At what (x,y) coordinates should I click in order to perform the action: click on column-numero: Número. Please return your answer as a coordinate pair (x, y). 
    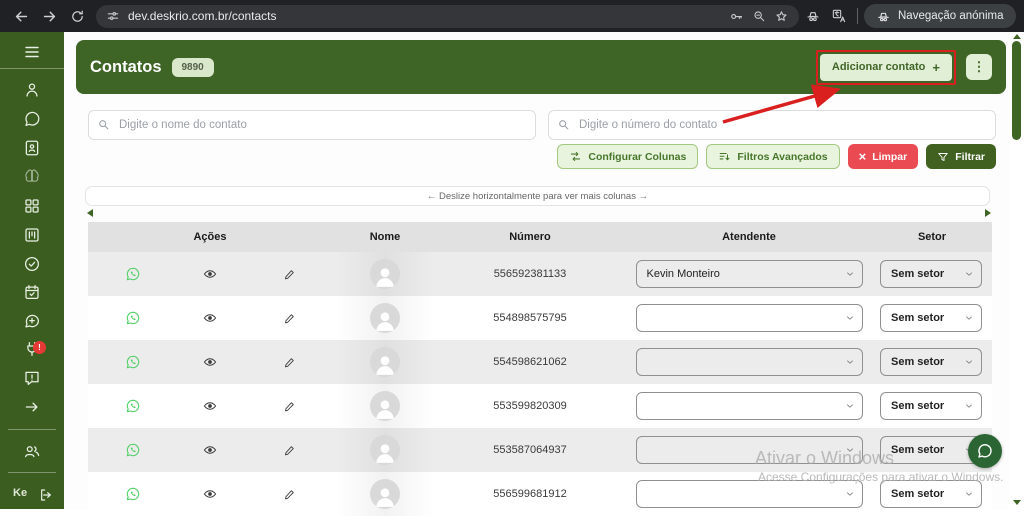
    Looking at the image, I should click on (530, 237).